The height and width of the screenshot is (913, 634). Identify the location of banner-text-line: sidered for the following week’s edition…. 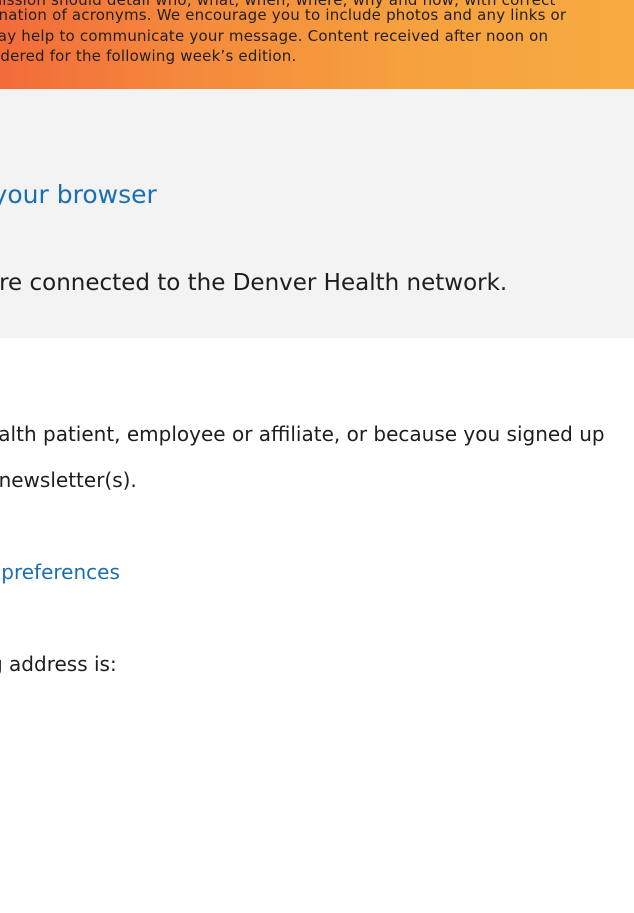
(148, 56).